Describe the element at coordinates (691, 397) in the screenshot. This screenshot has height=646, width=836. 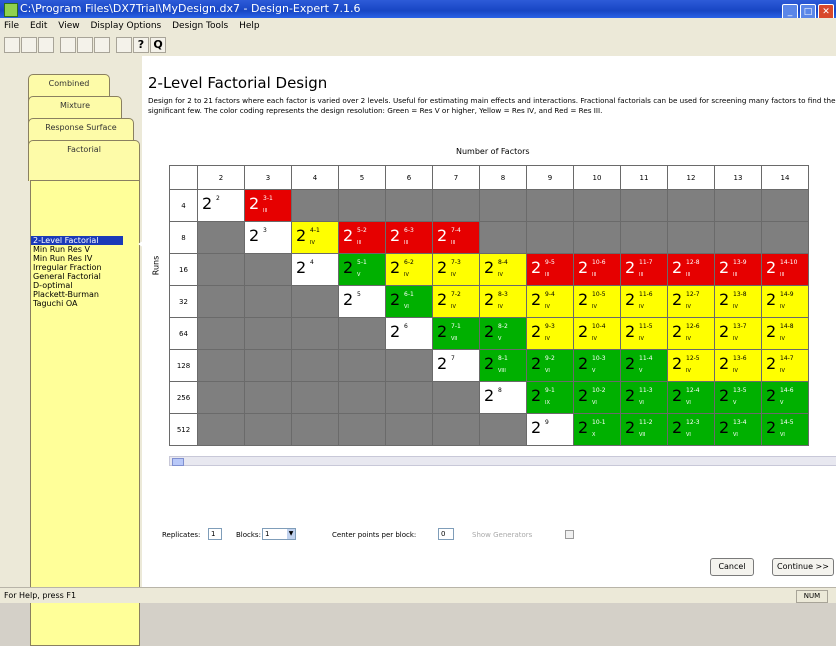
I see `design-cell: 2 12-4 VI` at that location.